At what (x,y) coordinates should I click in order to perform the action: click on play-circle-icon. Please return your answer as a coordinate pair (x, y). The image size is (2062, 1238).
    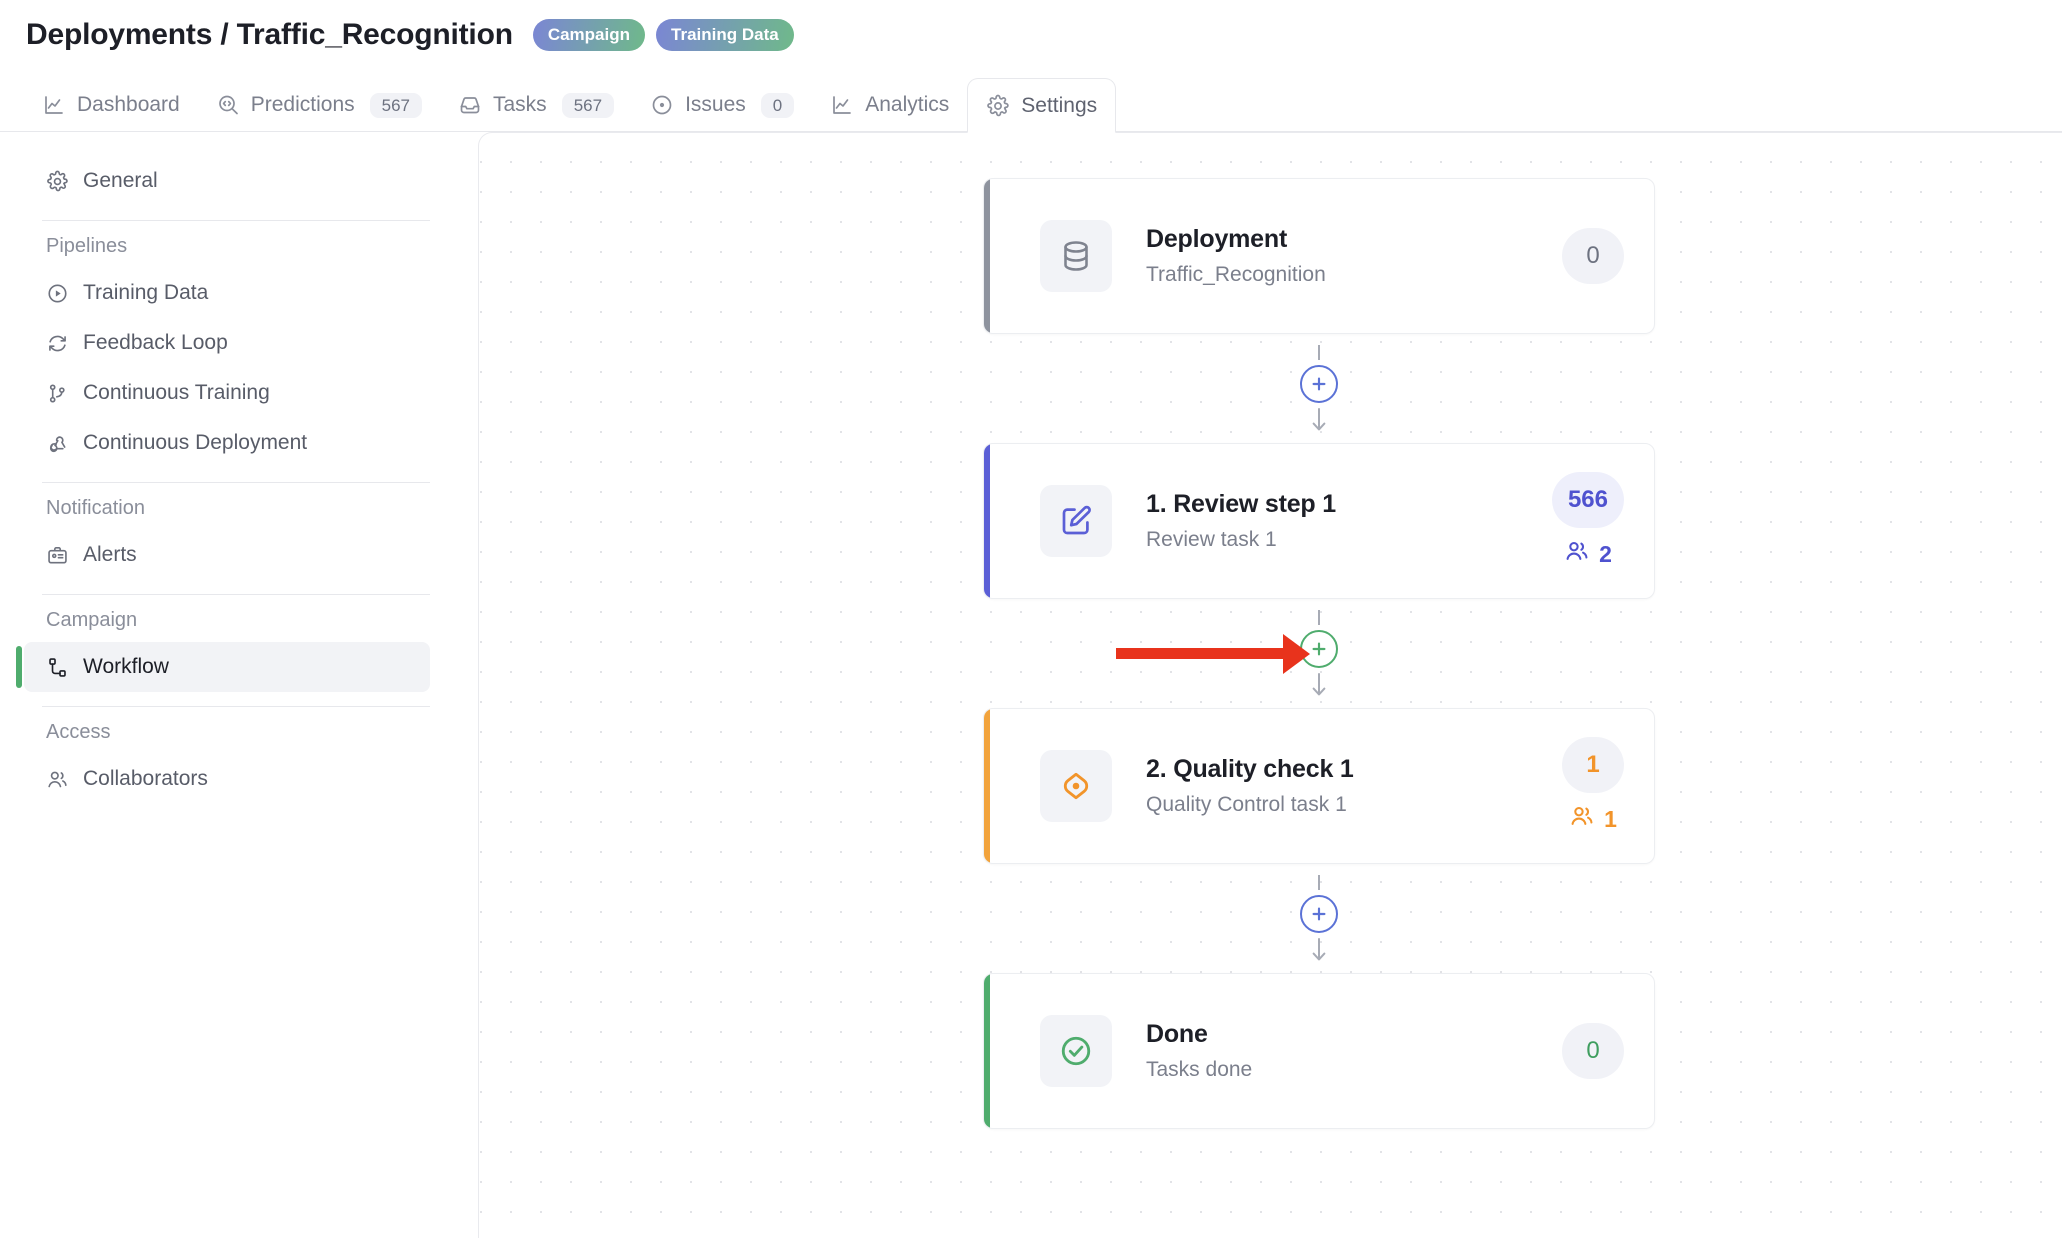
    Looking at the image, I should click on (57, 293).